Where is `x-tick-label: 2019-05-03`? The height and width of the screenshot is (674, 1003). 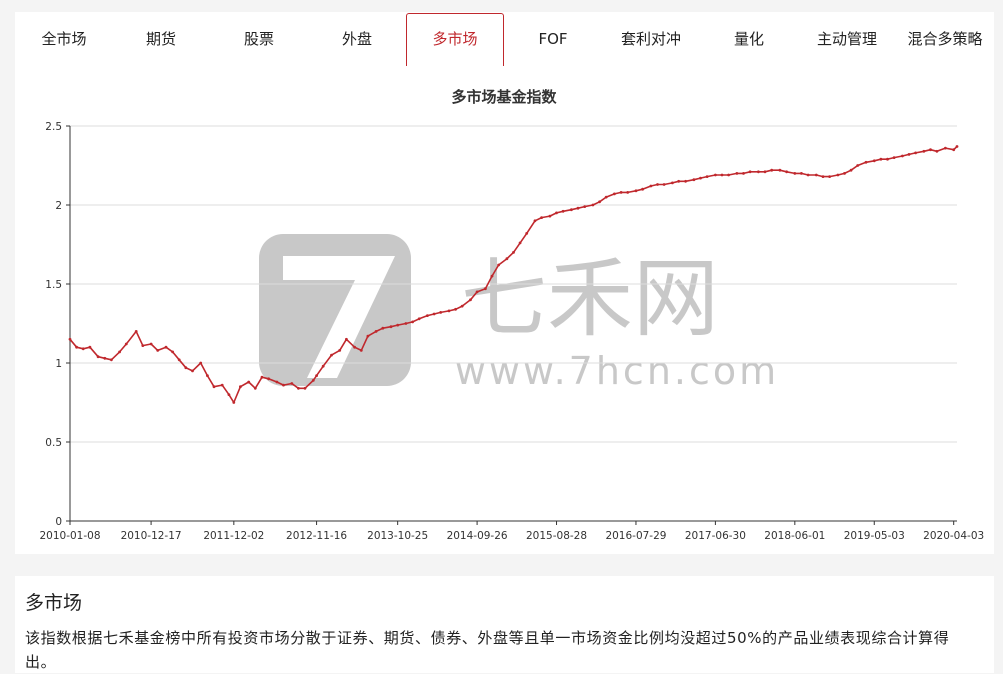
x-tick-label: 2019-05-03 is located at coordinates (874, 536).